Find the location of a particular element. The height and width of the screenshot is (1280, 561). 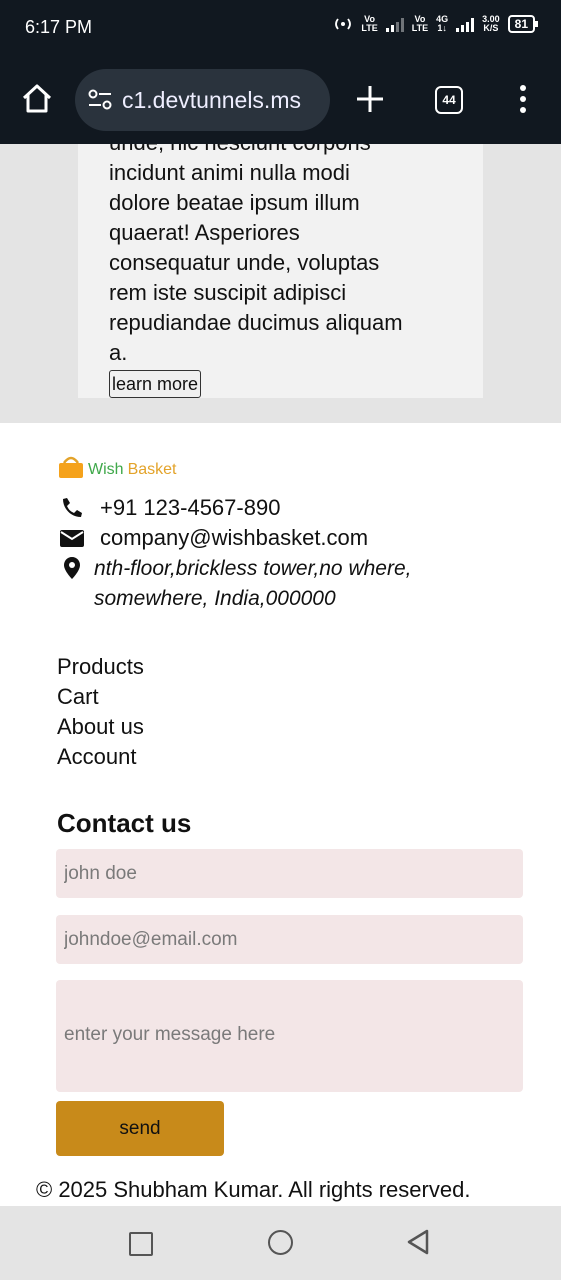

address-line: somewhere, India,000000 is located at coordinates (215, 598).